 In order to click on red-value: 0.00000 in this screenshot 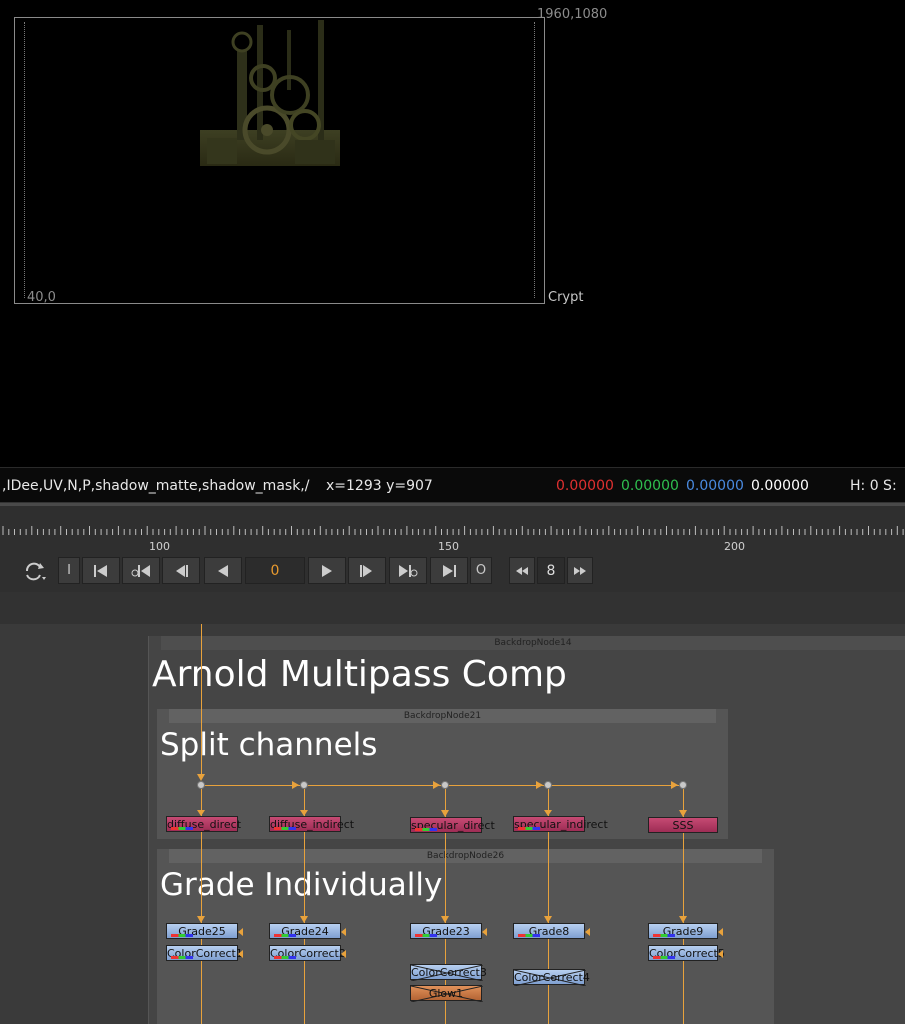, I will do `click(585, 486)`.